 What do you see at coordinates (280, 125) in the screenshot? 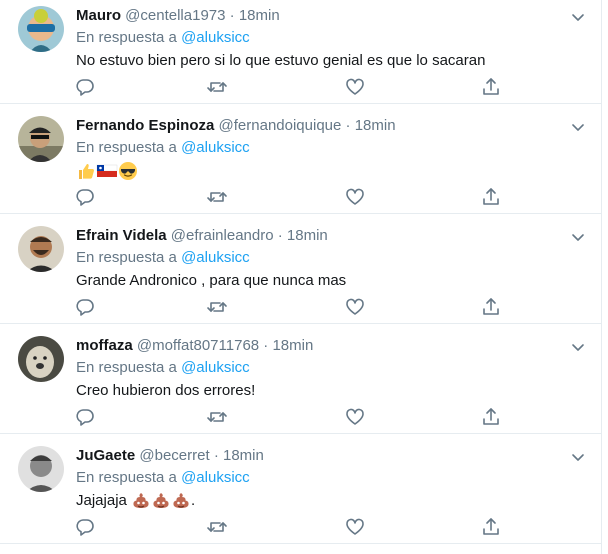
I see `author-handle: @fernandoiquique` at bounding box center [280, 125].